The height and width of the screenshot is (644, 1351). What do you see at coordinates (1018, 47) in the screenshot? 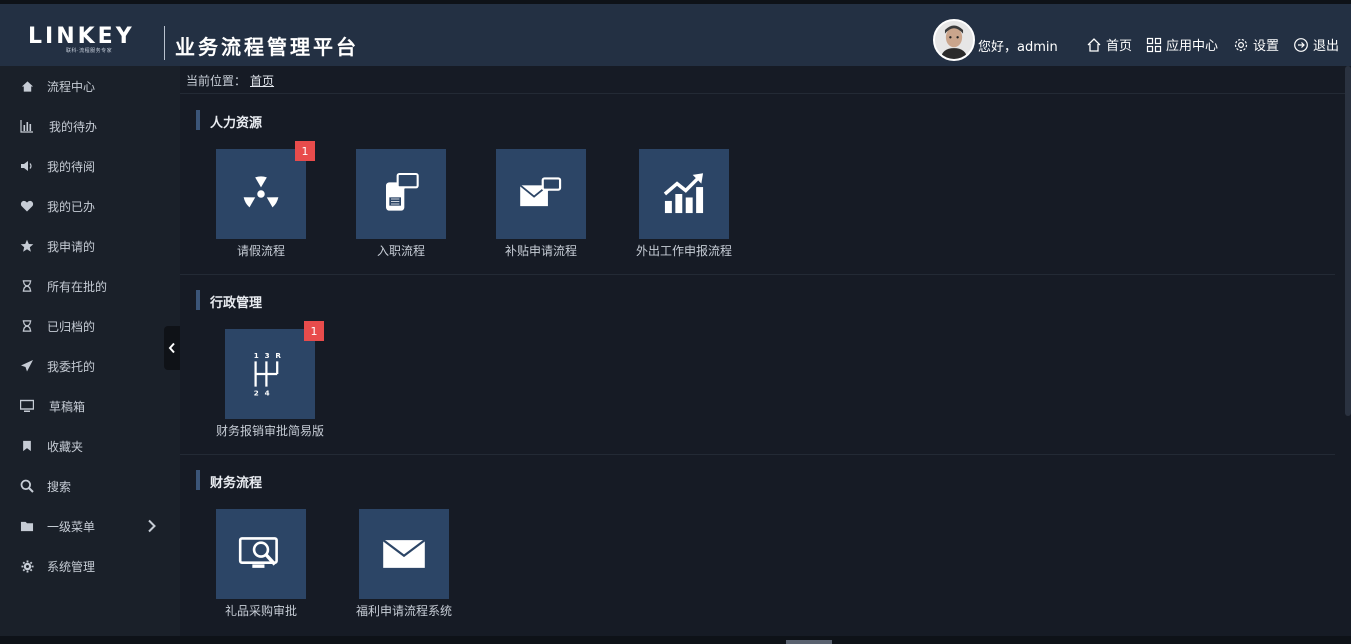
I see `greeting-text: 您好，admin` at bounding box center [1018, 47].